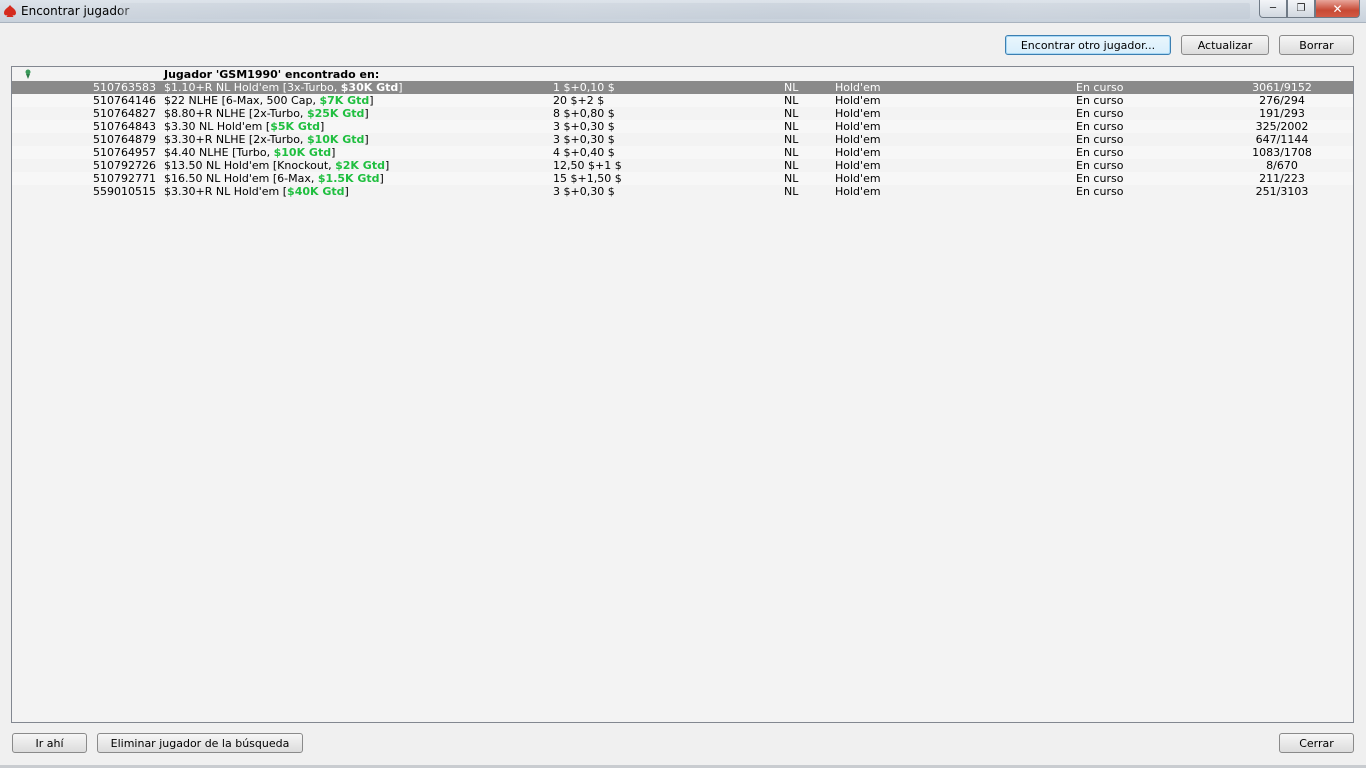 The width and height of the screenshot is (1366, 768). Describe the element at coordinates (242, 100) in the screenshot. I see `tournament-name-text: $22 NLHE [6-Max, 500 Cap,` at that location.